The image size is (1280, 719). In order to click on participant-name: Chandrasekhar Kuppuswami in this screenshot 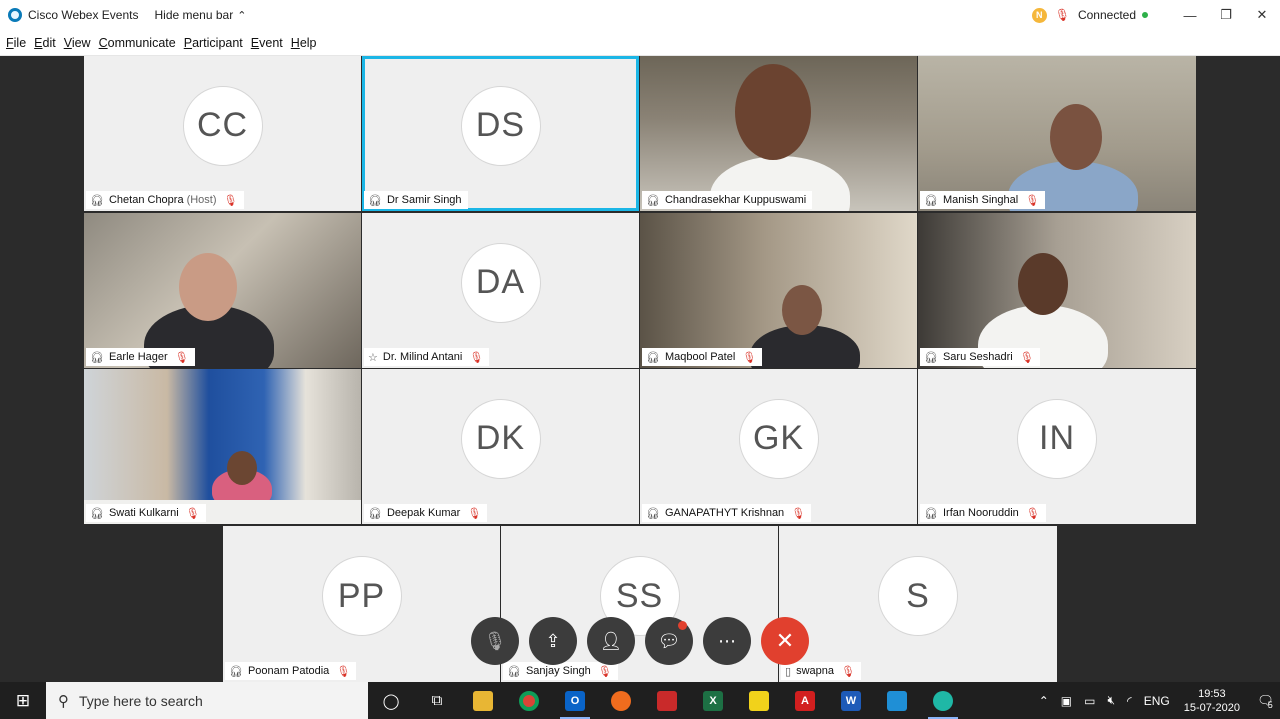, I will do `click(735, 200)`.